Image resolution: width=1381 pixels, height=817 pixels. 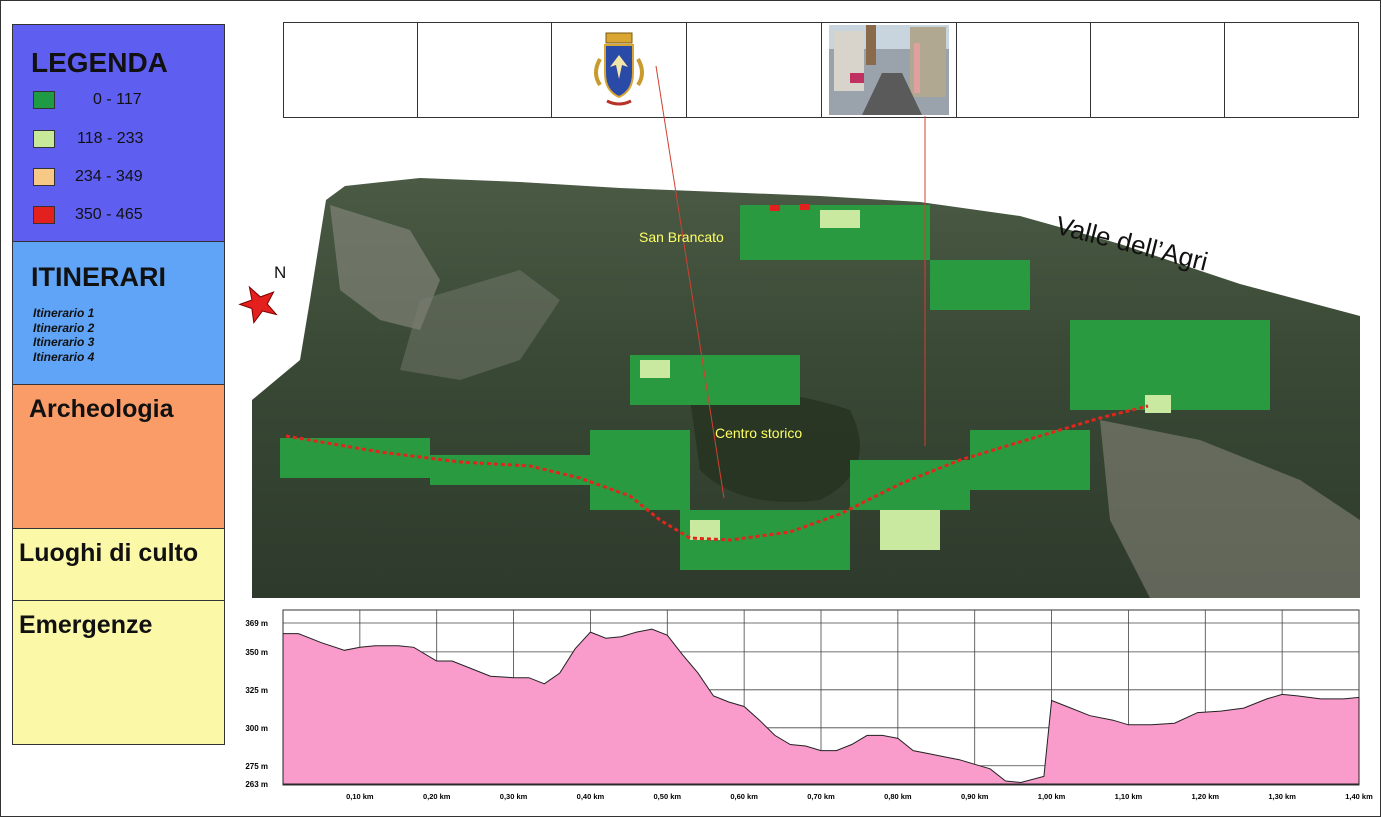 What do you see at coordinates (821, 796) in the screenshot?
I see `profile-x-tick-label: 0,70 km` at bounding box center [821, 796].